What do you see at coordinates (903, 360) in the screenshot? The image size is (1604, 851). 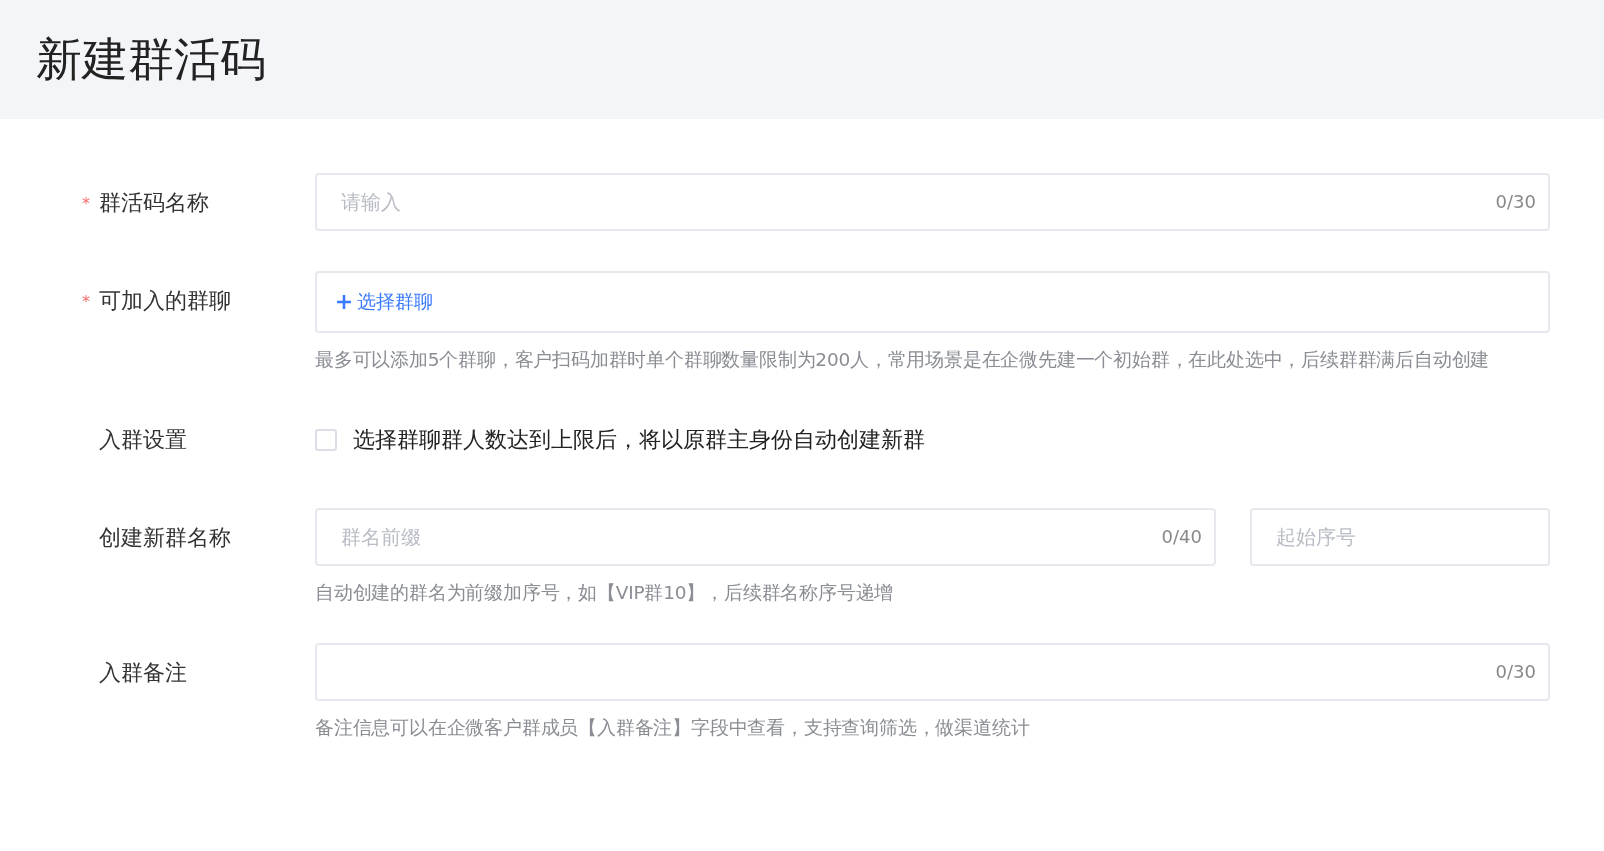 I see `help-text: 最多可以添加5个群聊，客户扫码加群时单个群聊数量限制为200人，常用场景是在企微先建一个初始群，在此处选中，后续群群满后自动创建` at bounding box center [903, 360].